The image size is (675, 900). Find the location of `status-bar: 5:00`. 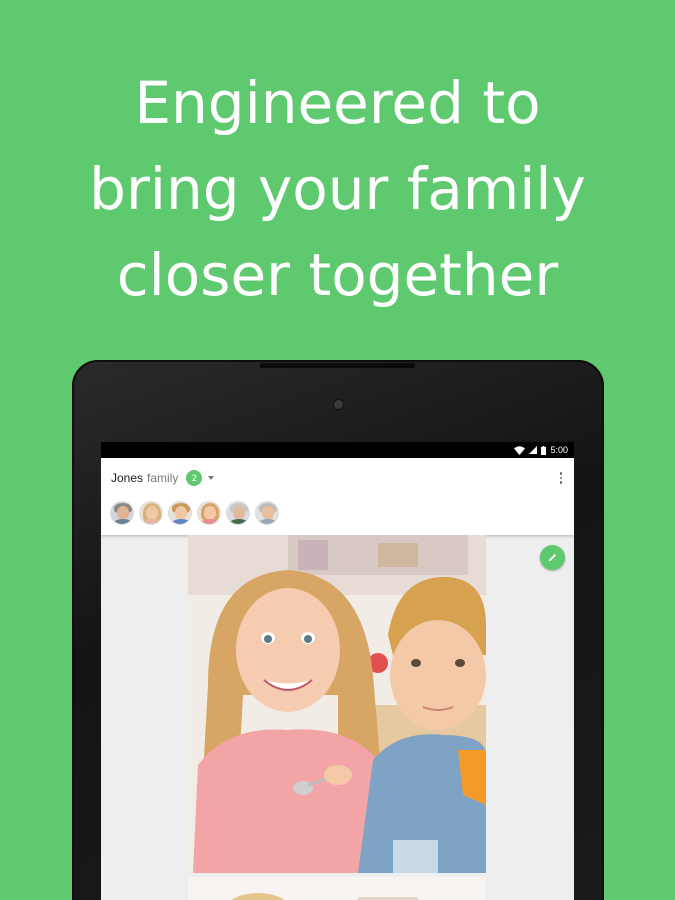

status-bar: 5:00 is located at coordinates (337, 450).